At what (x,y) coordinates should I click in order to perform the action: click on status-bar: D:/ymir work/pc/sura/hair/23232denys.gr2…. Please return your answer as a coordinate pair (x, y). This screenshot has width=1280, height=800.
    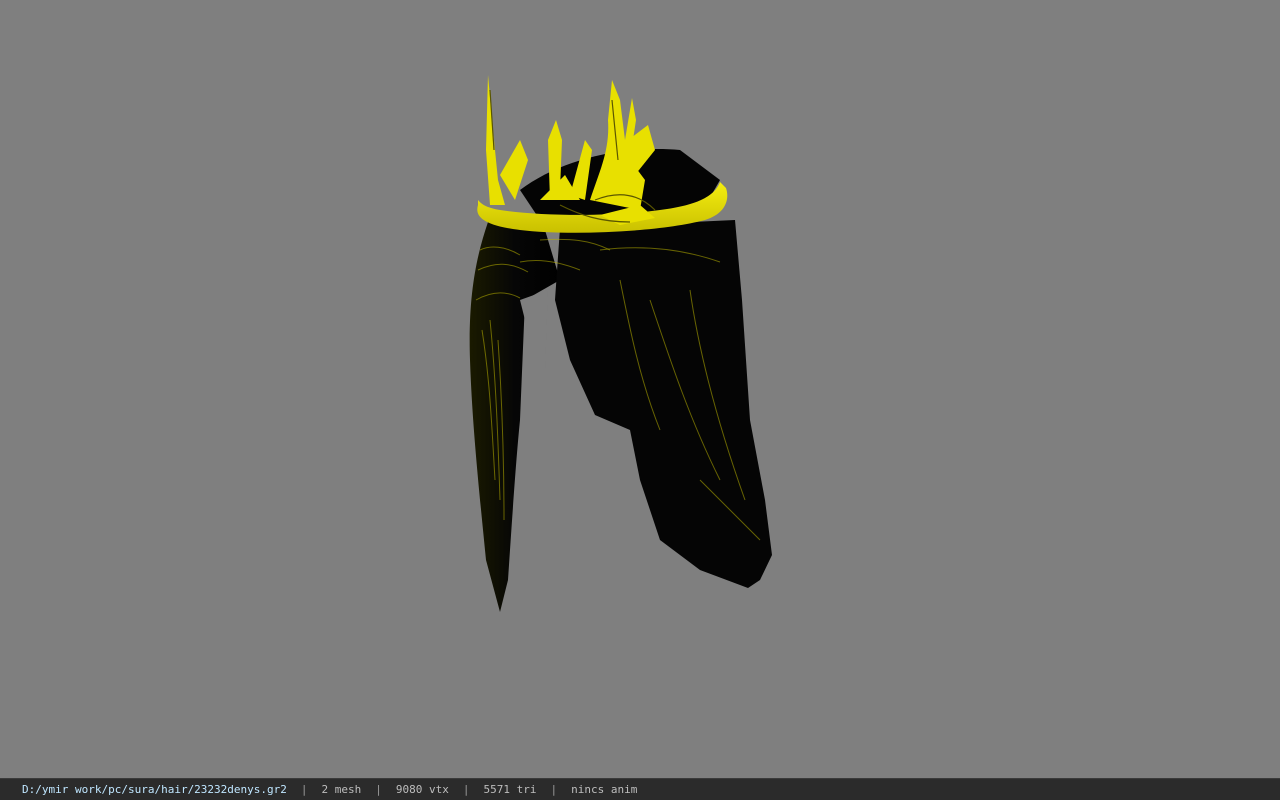
    Looking at the image, I should click on (640, 789).